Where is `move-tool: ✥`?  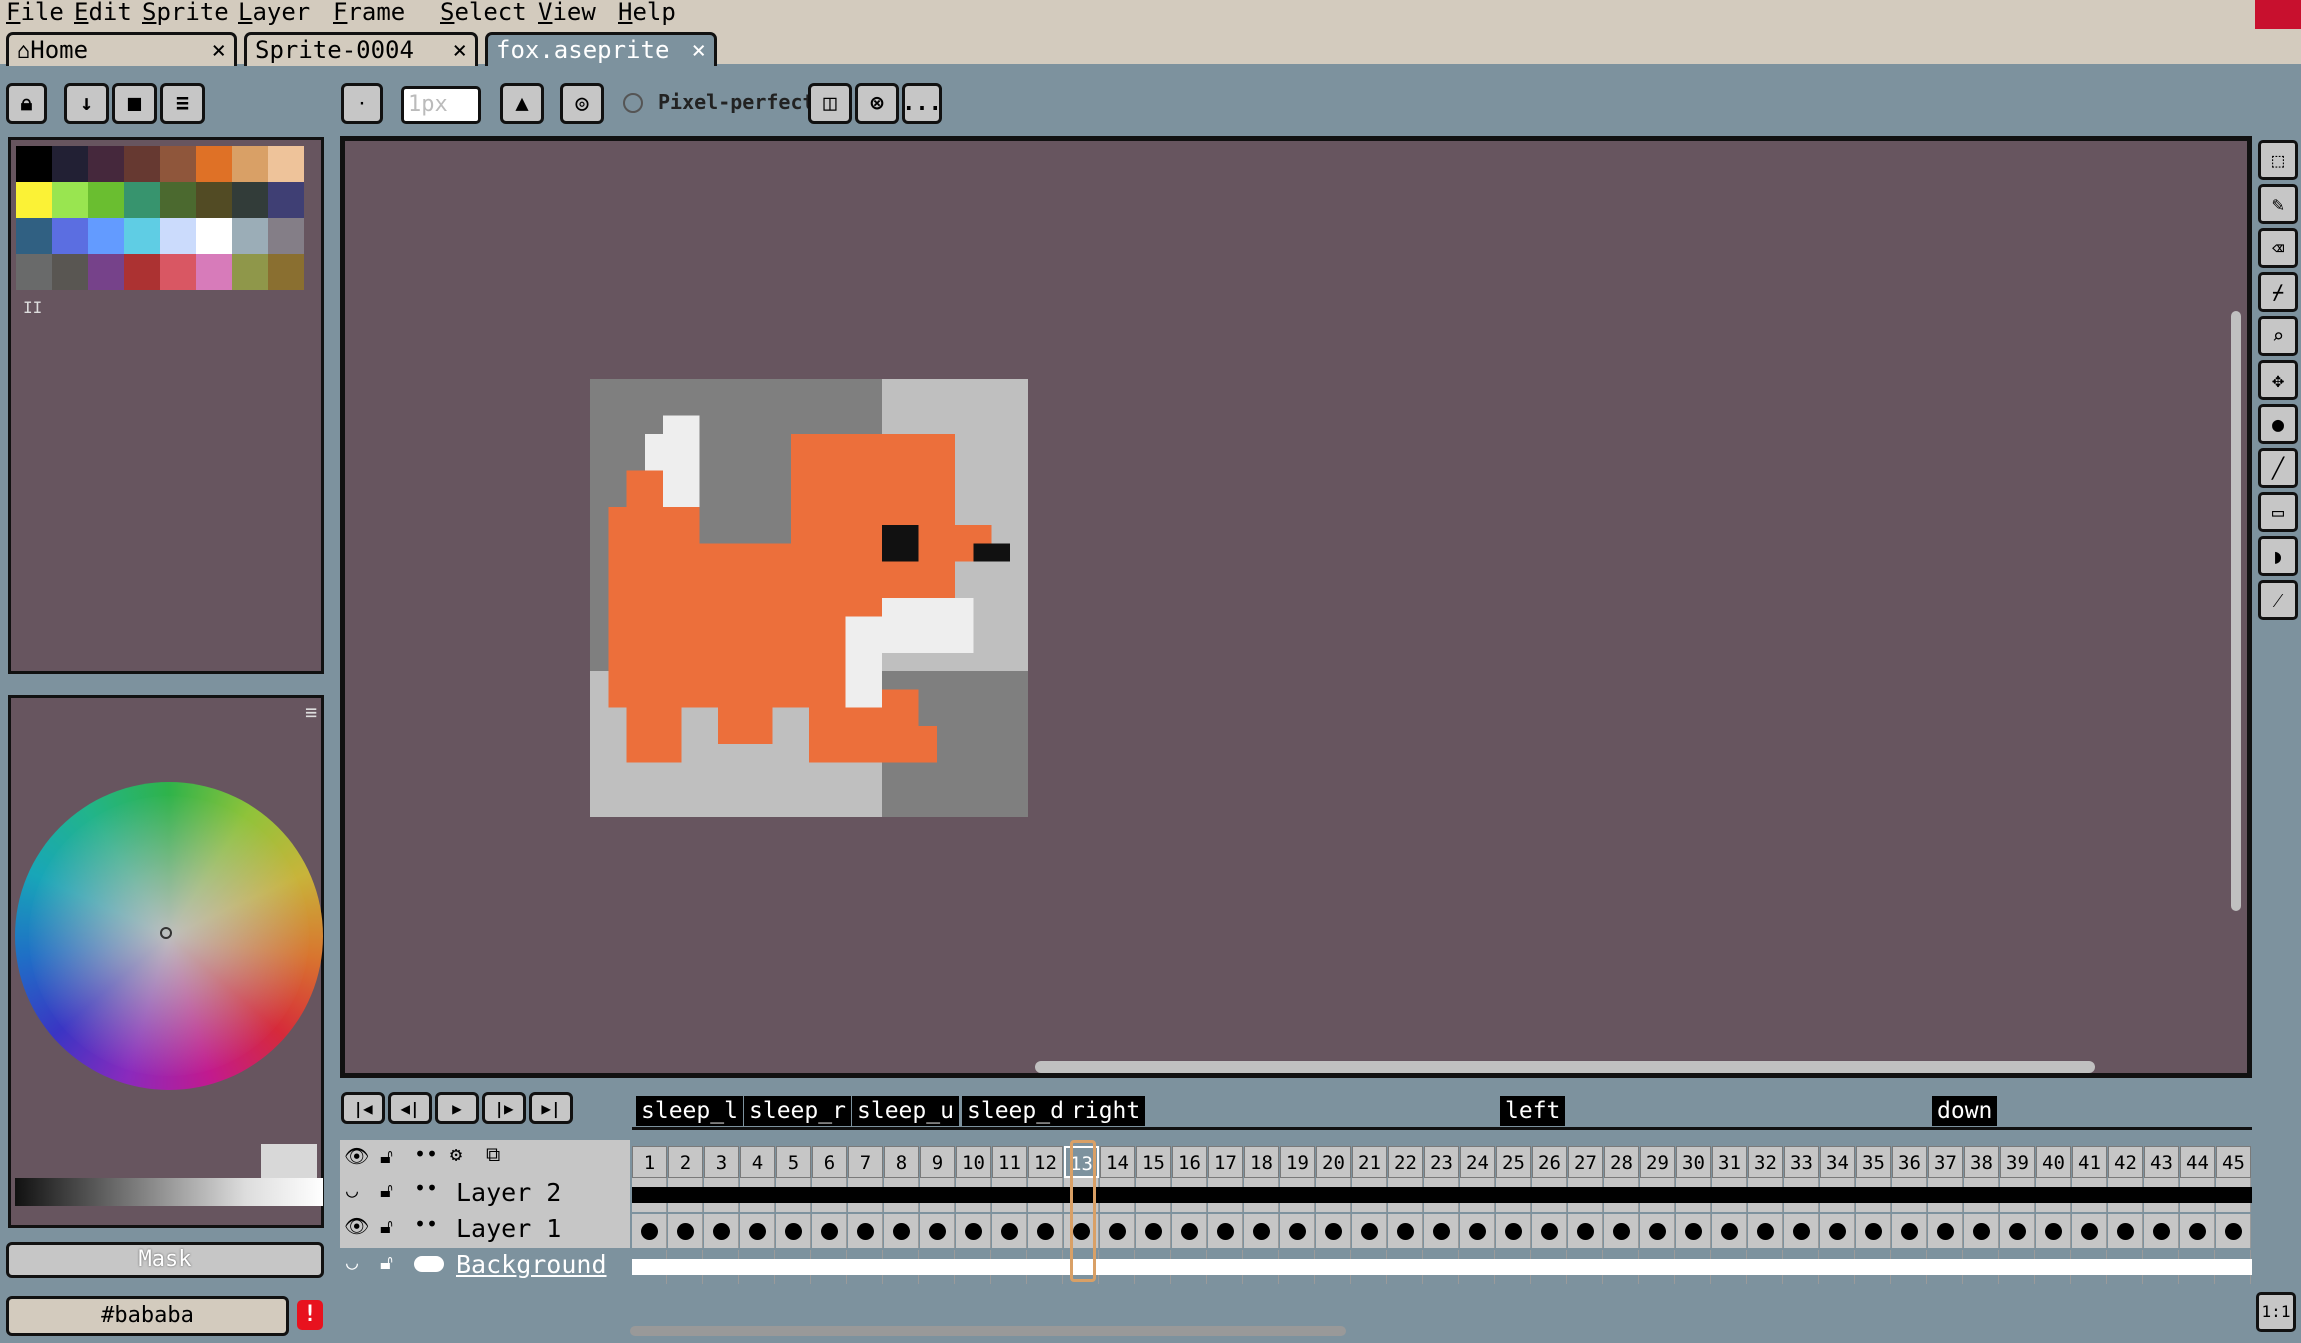 move-tool: ✥ is located at coordinates (2278, 380).